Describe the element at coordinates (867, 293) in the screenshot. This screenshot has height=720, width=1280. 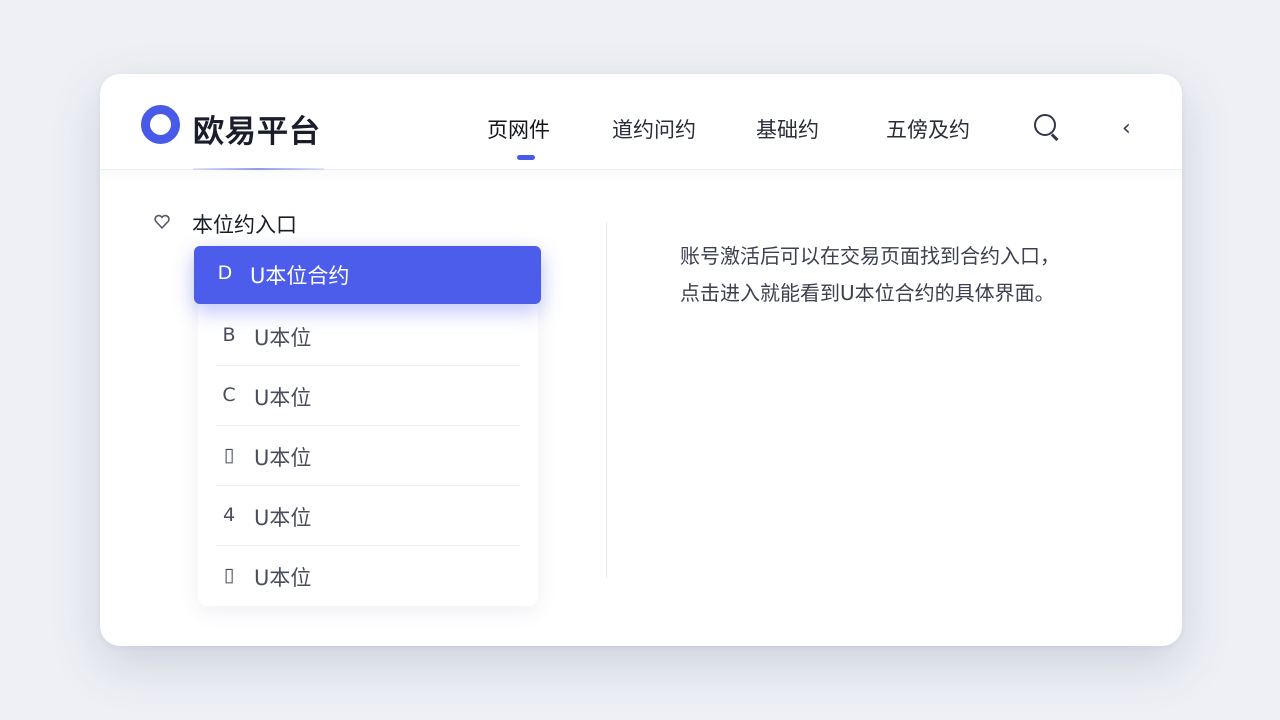
I see `description-line: 点击进入就能看到U本位合约的具体界面。` at that location.